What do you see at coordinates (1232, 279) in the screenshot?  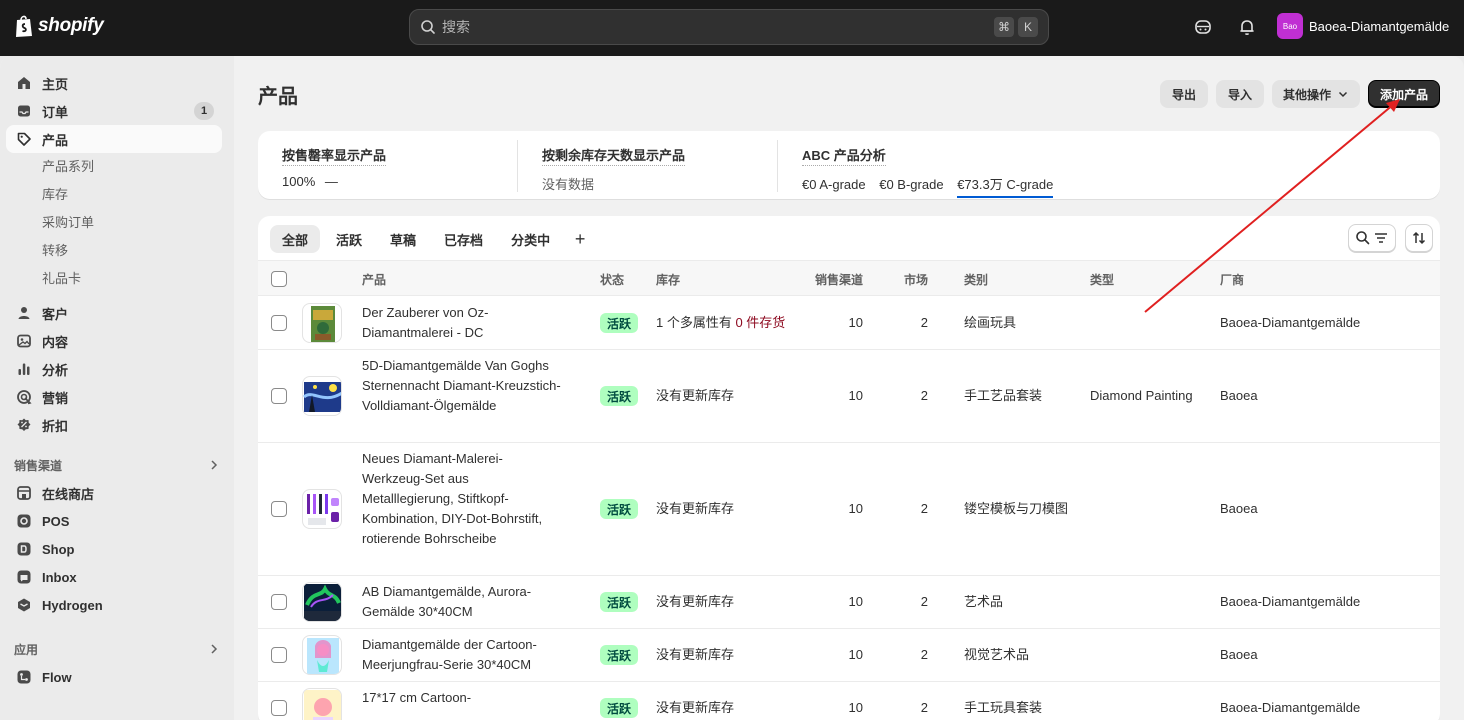 I see `col-vendor: 厂商` at bounding box center [1232, 279].